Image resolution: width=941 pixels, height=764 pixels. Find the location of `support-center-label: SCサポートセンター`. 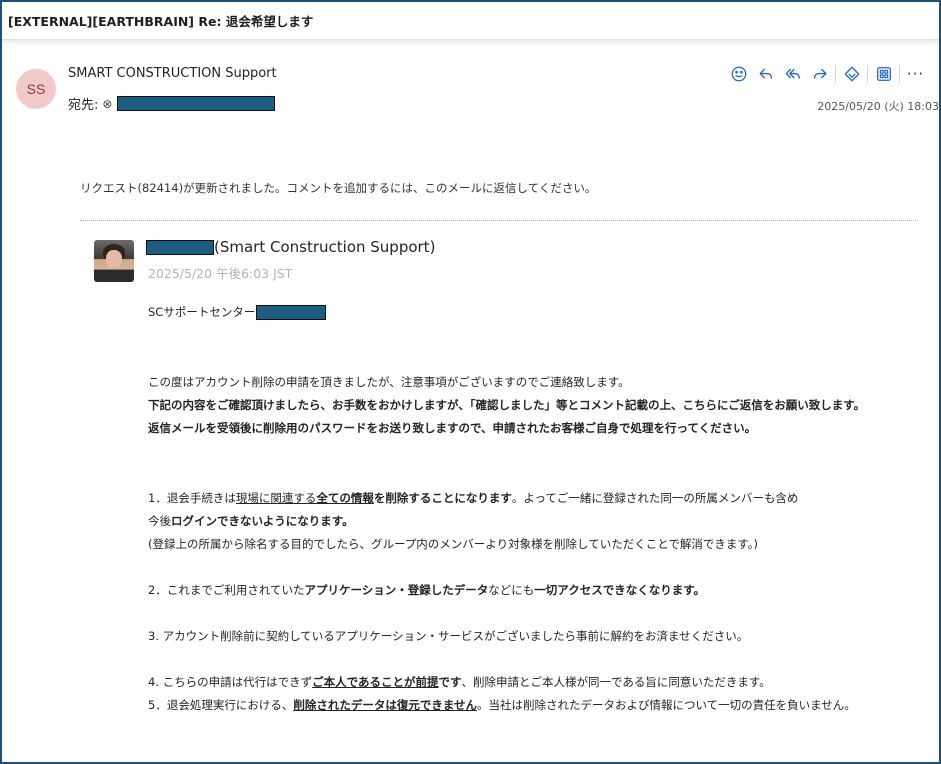

support-center-label: SCサポートセンター is located at coordinates (202, 312).